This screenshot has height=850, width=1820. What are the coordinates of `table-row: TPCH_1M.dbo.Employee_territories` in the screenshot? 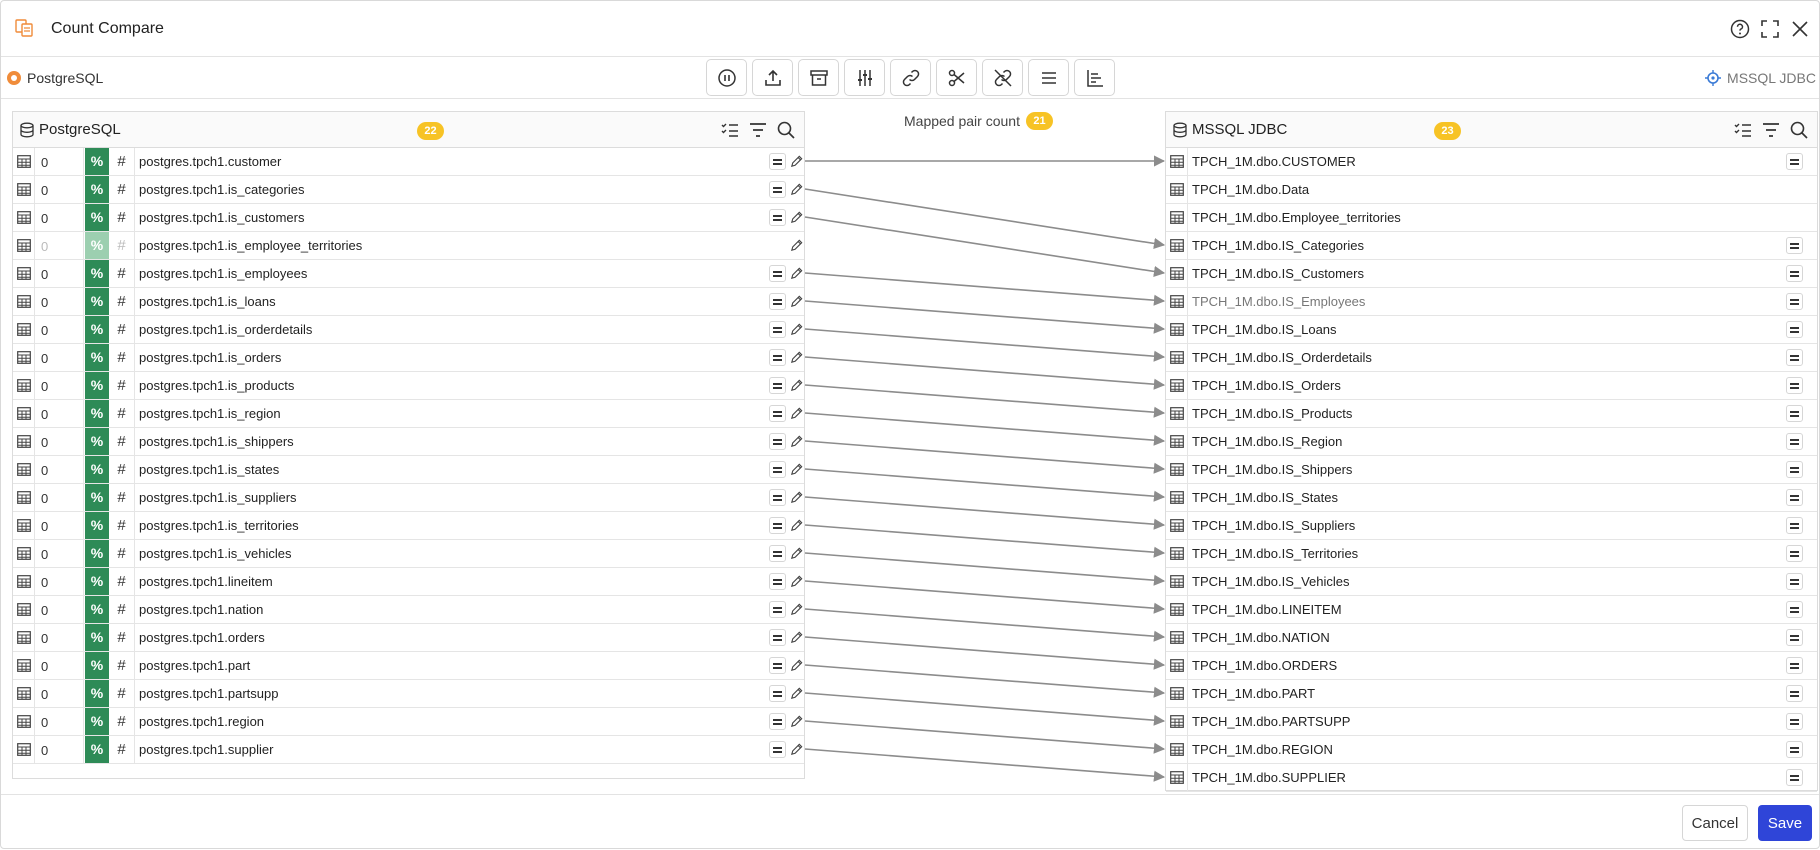 It's located at (1491, 218).